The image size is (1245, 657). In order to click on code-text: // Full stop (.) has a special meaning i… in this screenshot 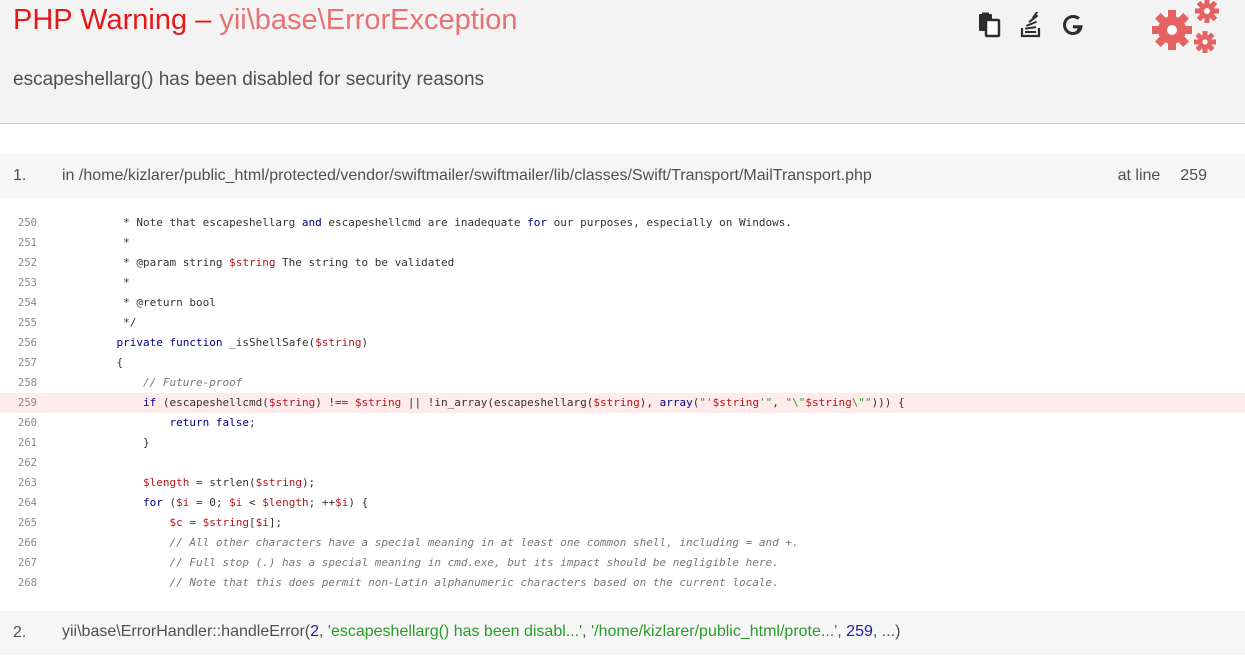, I will do `click(434, 562)`.